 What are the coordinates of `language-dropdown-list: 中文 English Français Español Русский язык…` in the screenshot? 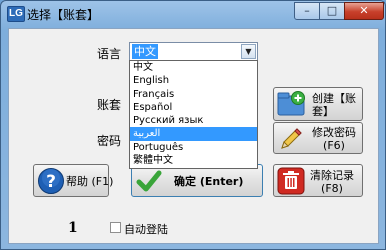 It's located at (193, 114).